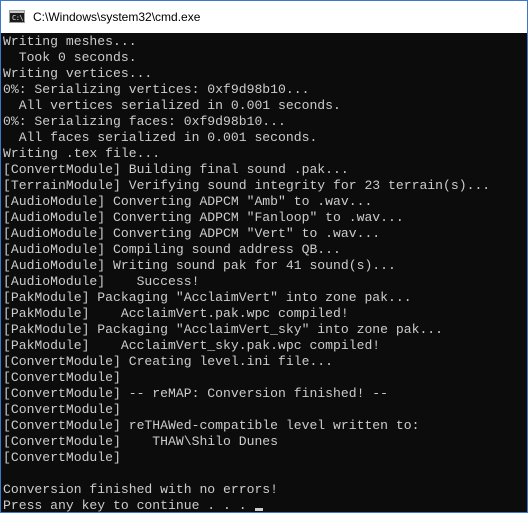  I want to click on console-line: [AudioModule] Success!, so click(101, 281).